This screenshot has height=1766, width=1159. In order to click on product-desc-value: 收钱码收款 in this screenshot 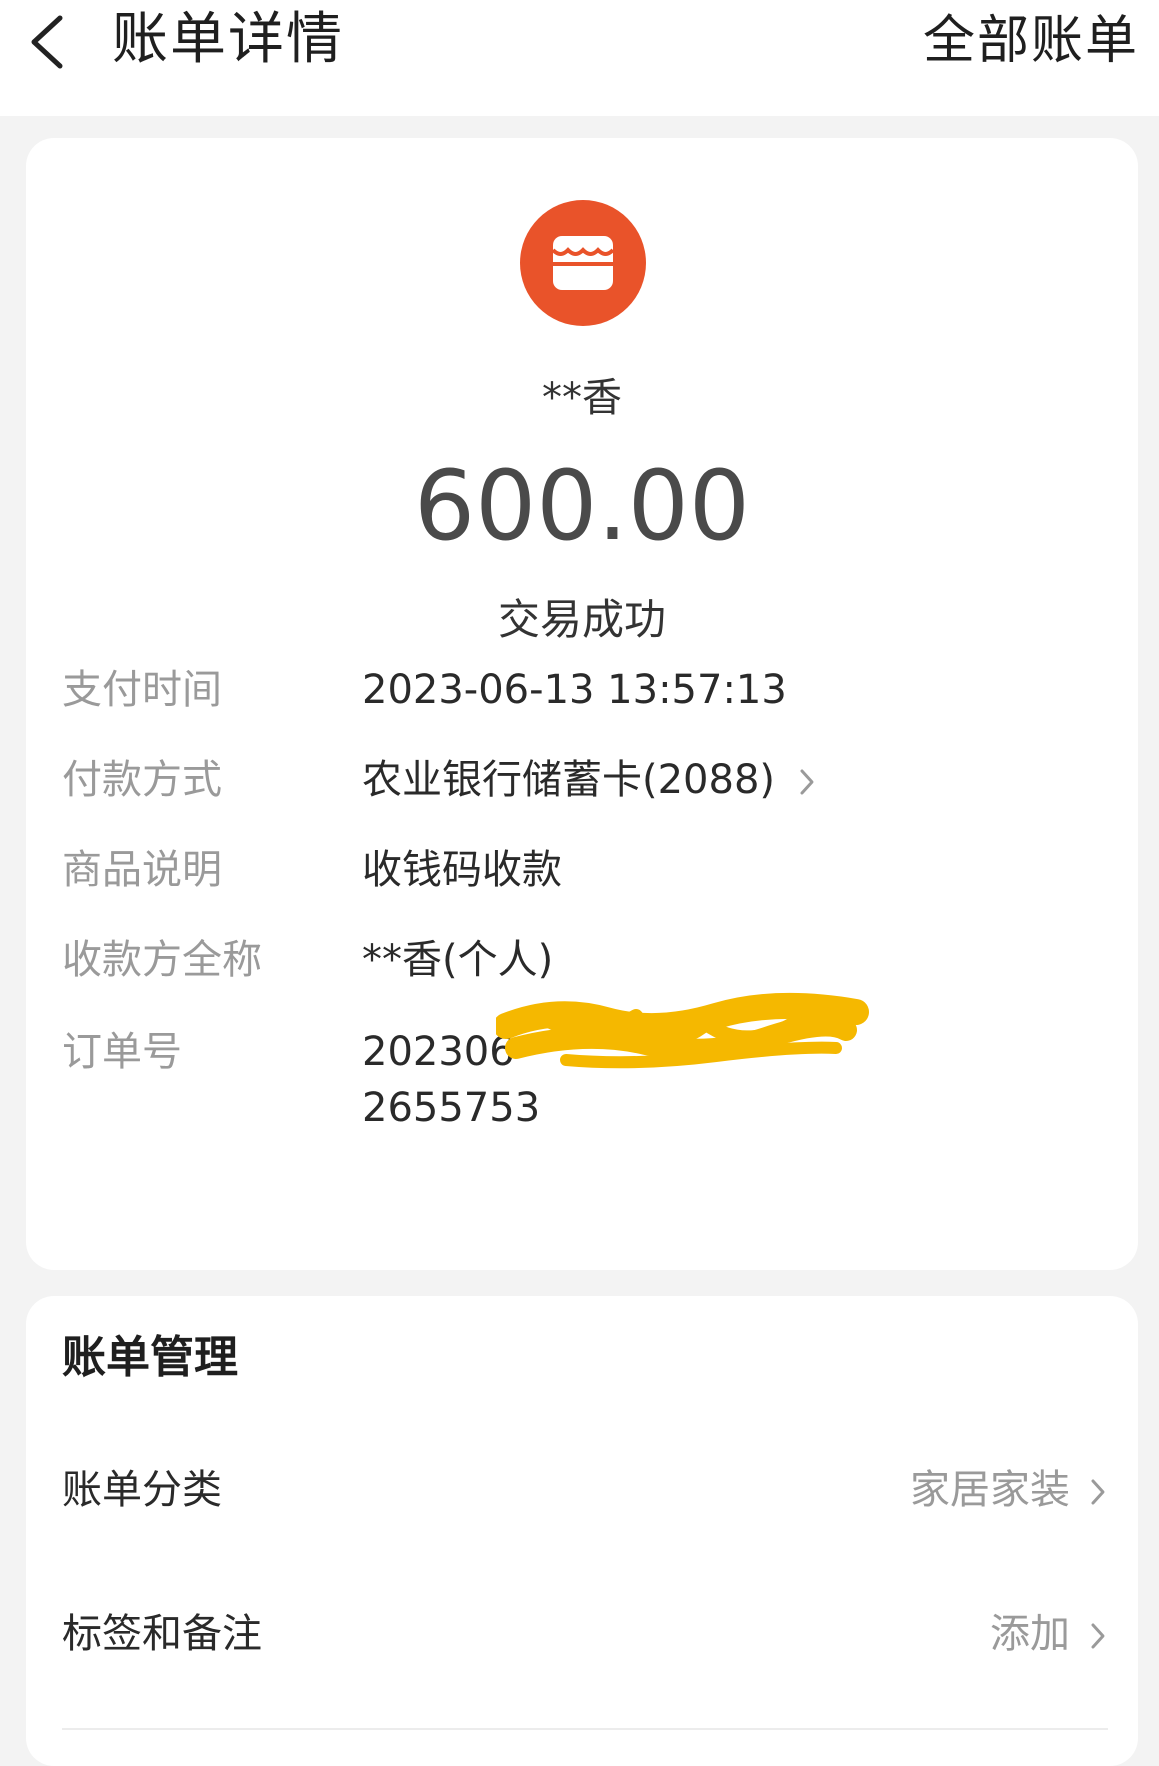, I will do `click(462, 870)`.